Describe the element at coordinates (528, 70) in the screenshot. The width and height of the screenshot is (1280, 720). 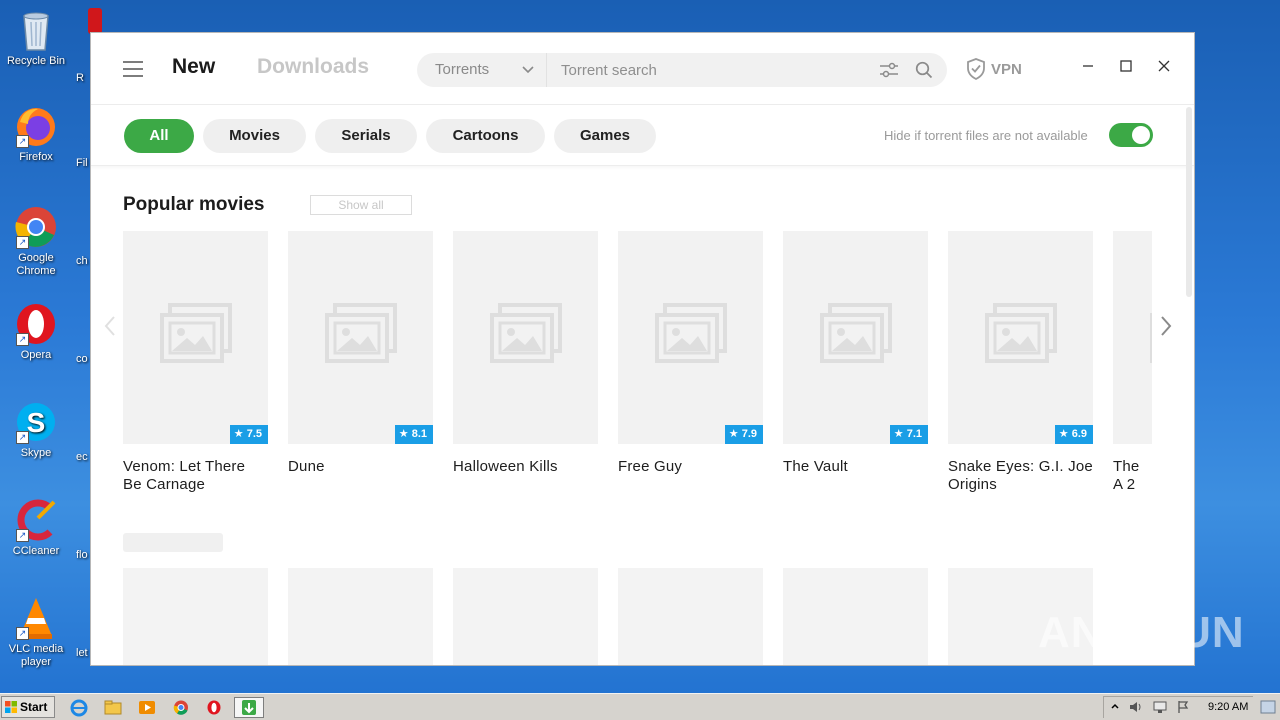
I see `chevron-down-icon` at that location.